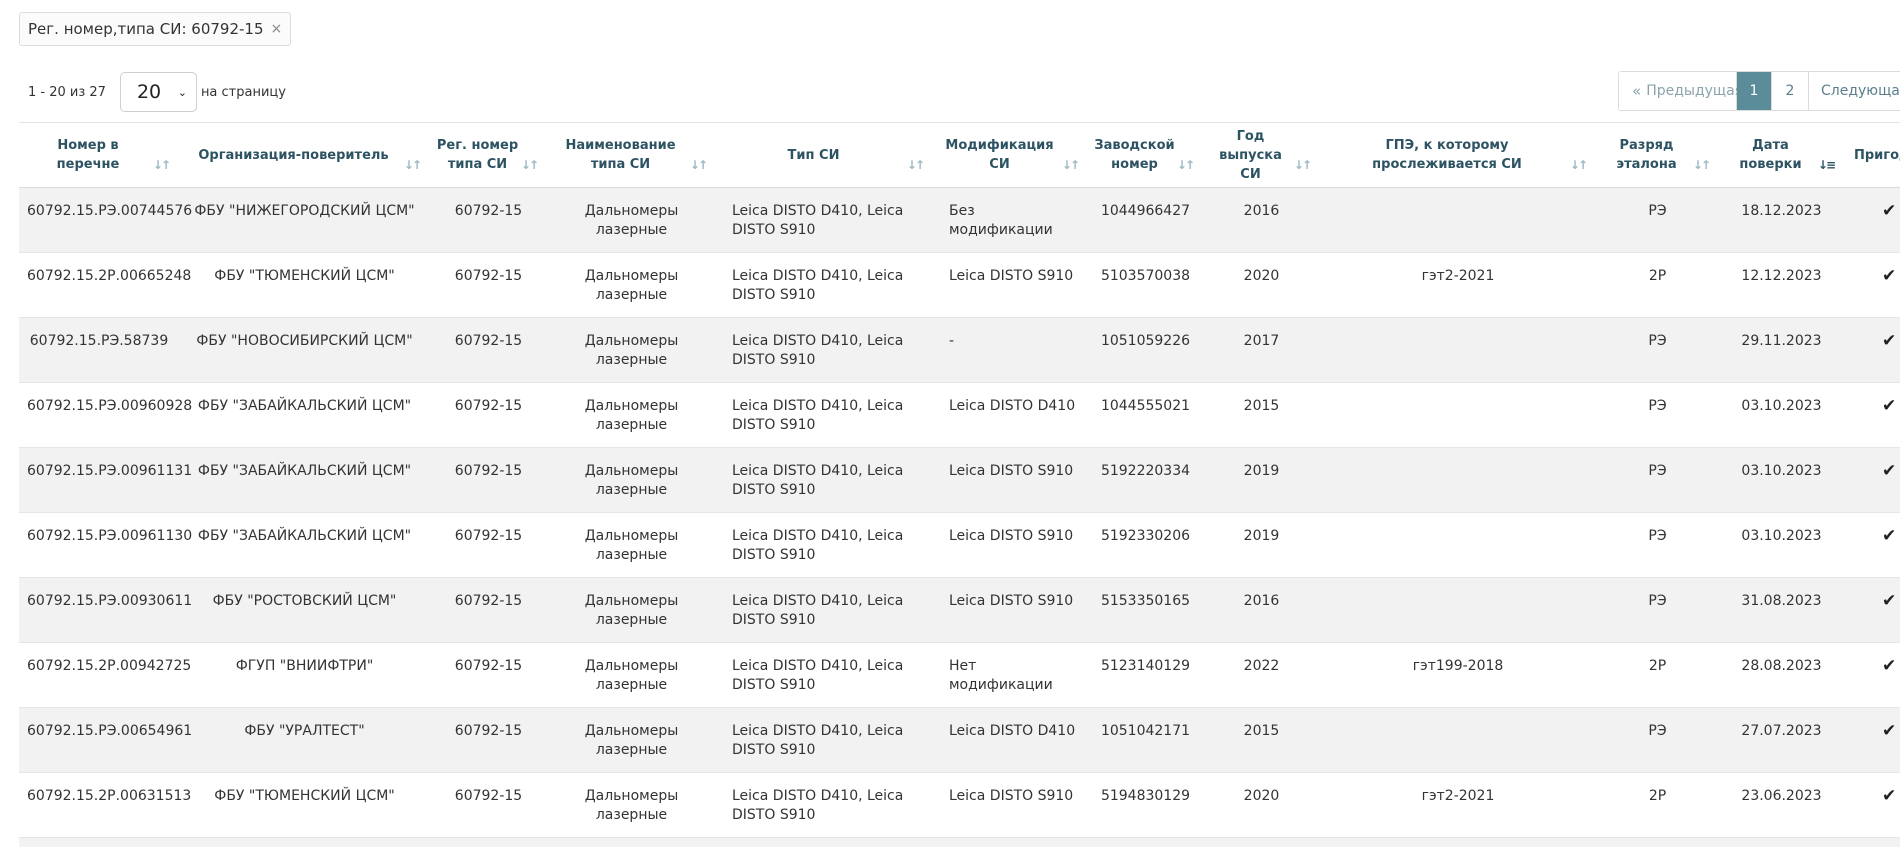 This screenshot has height=850, width=1900. Describe the element at coordinates (1010, 675) in the screenshot. I see `cell-mod: Нет модификации` at that location.